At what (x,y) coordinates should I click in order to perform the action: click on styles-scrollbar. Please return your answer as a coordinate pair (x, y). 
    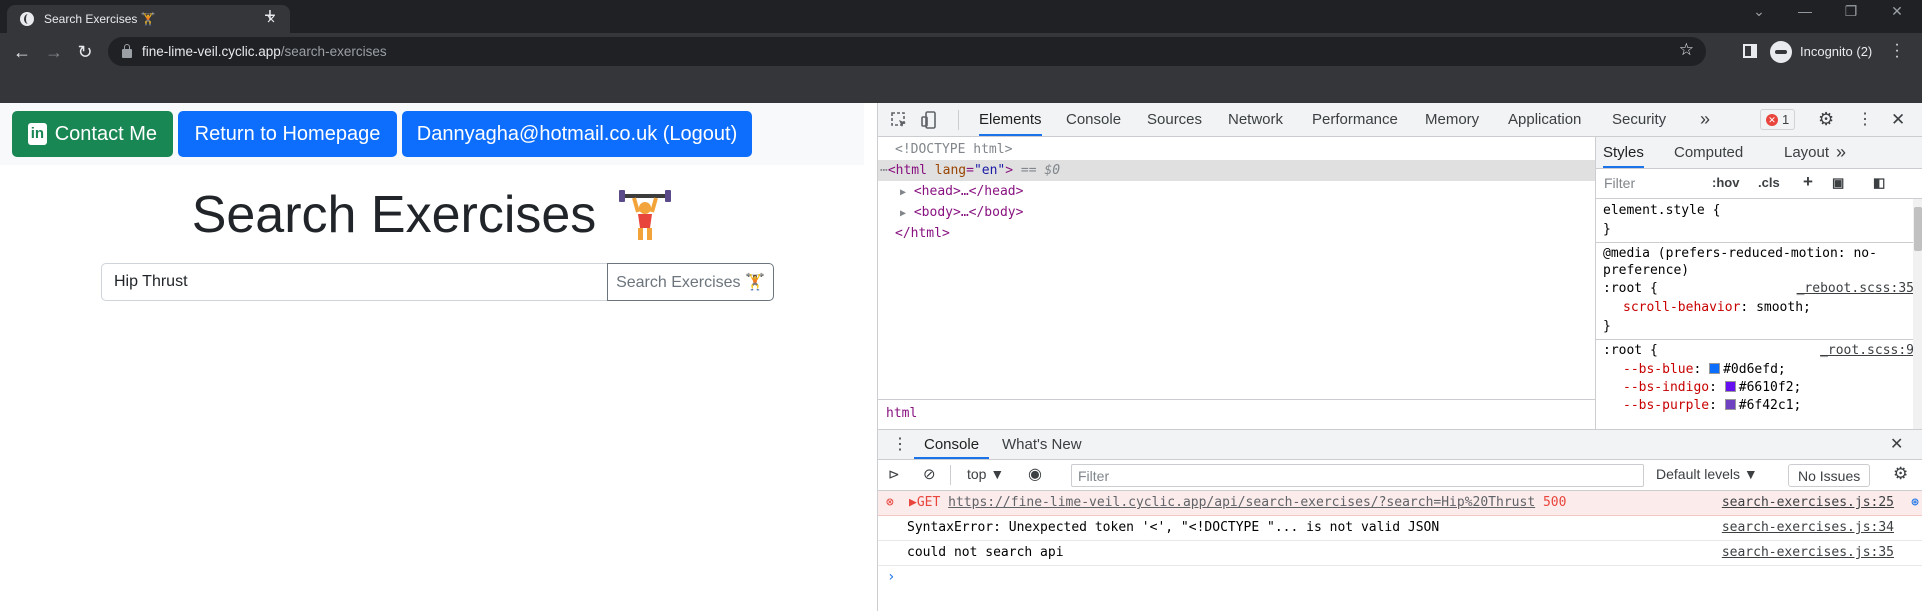
    Looking at the image, I should click on (1917, 314).